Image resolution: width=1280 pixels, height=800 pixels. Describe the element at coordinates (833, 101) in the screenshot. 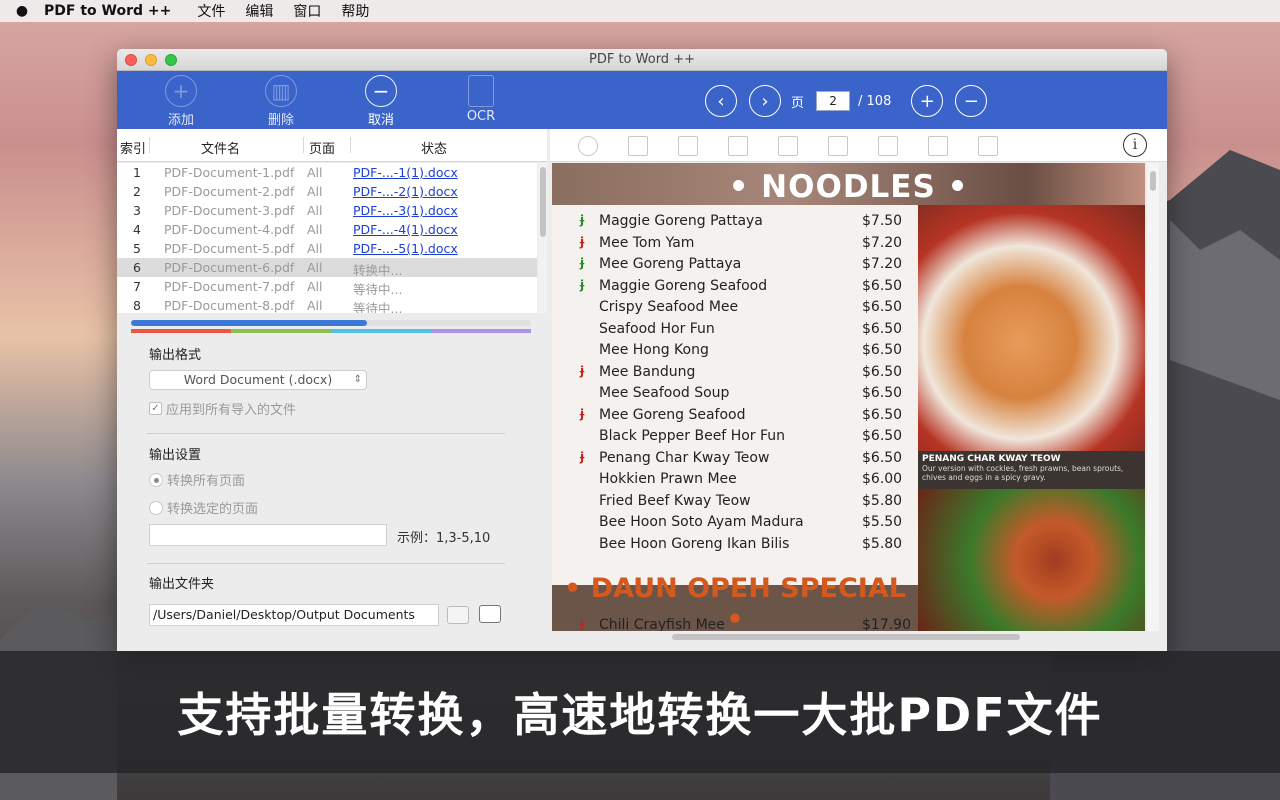

I see `page-number-input: 2` at that location.